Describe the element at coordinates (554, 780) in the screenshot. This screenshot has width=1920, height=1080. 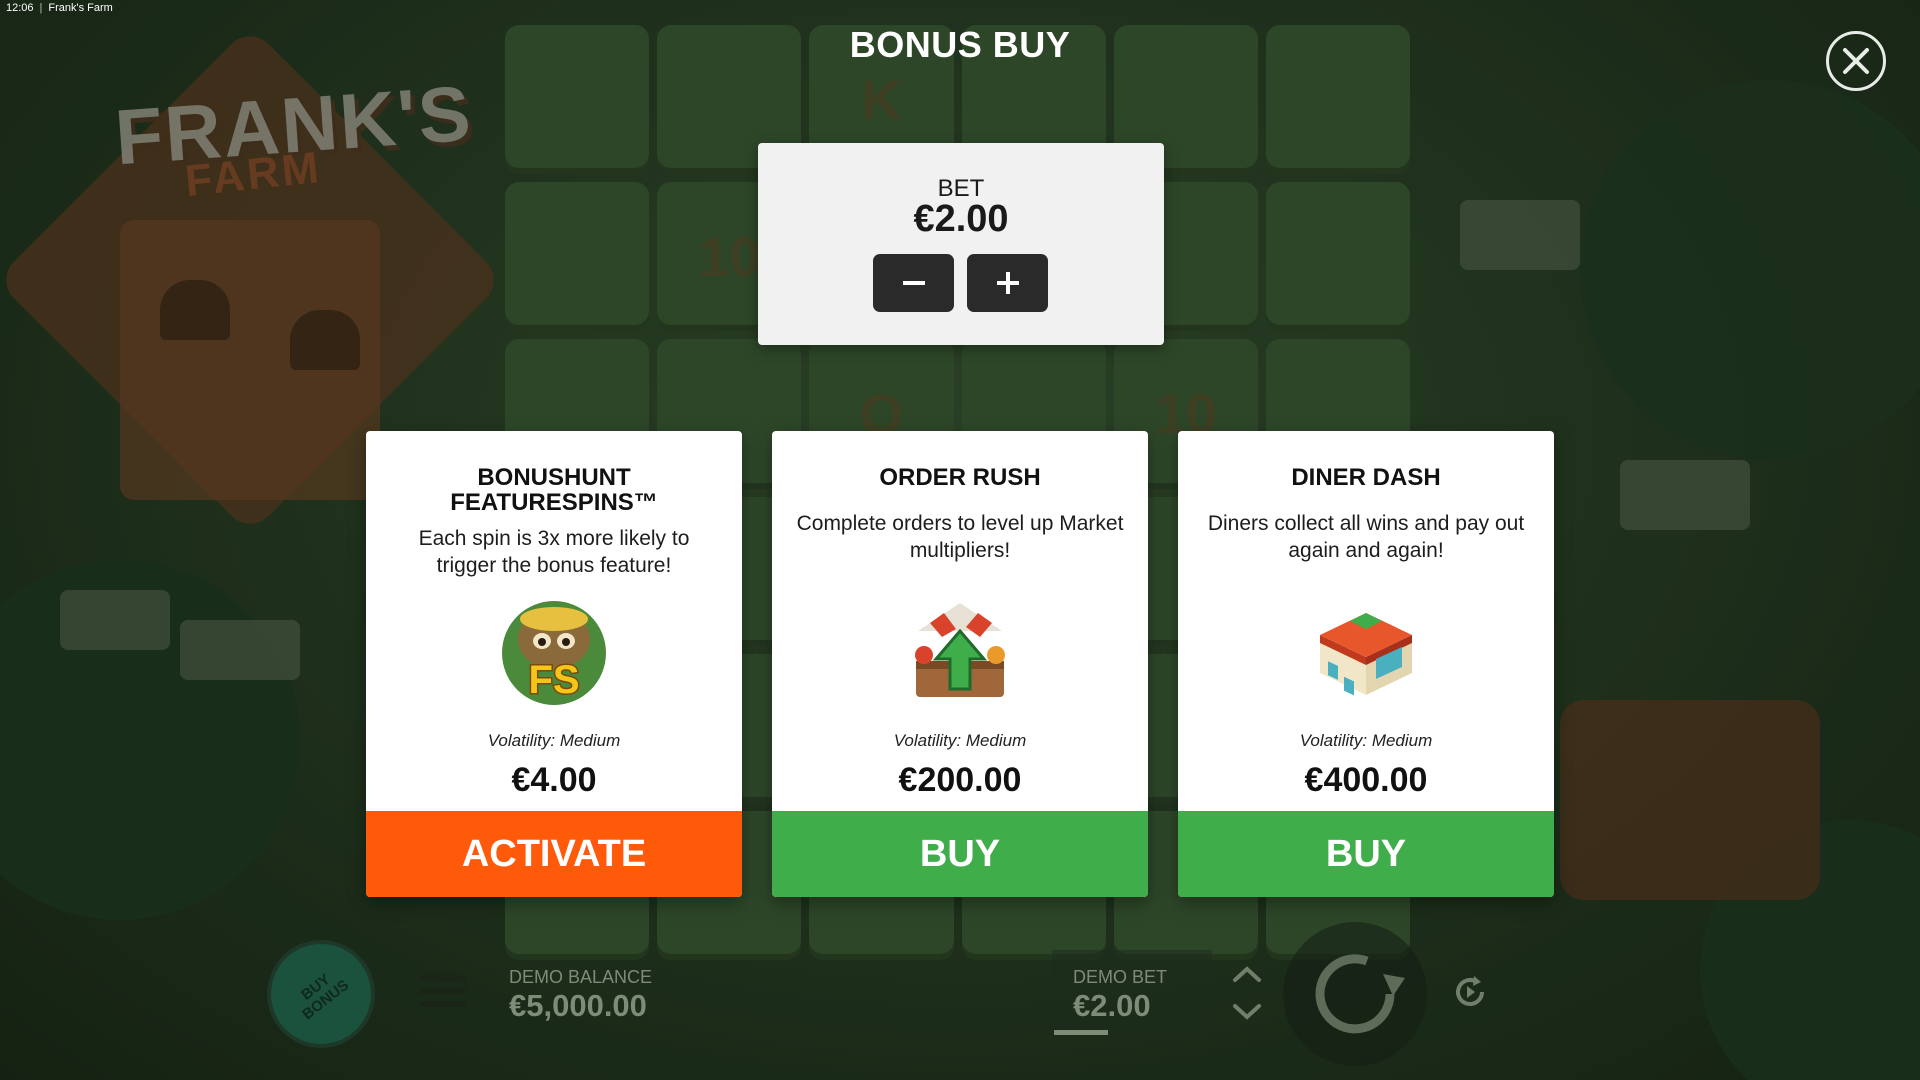
I see `card-price: €4.00` at that location.